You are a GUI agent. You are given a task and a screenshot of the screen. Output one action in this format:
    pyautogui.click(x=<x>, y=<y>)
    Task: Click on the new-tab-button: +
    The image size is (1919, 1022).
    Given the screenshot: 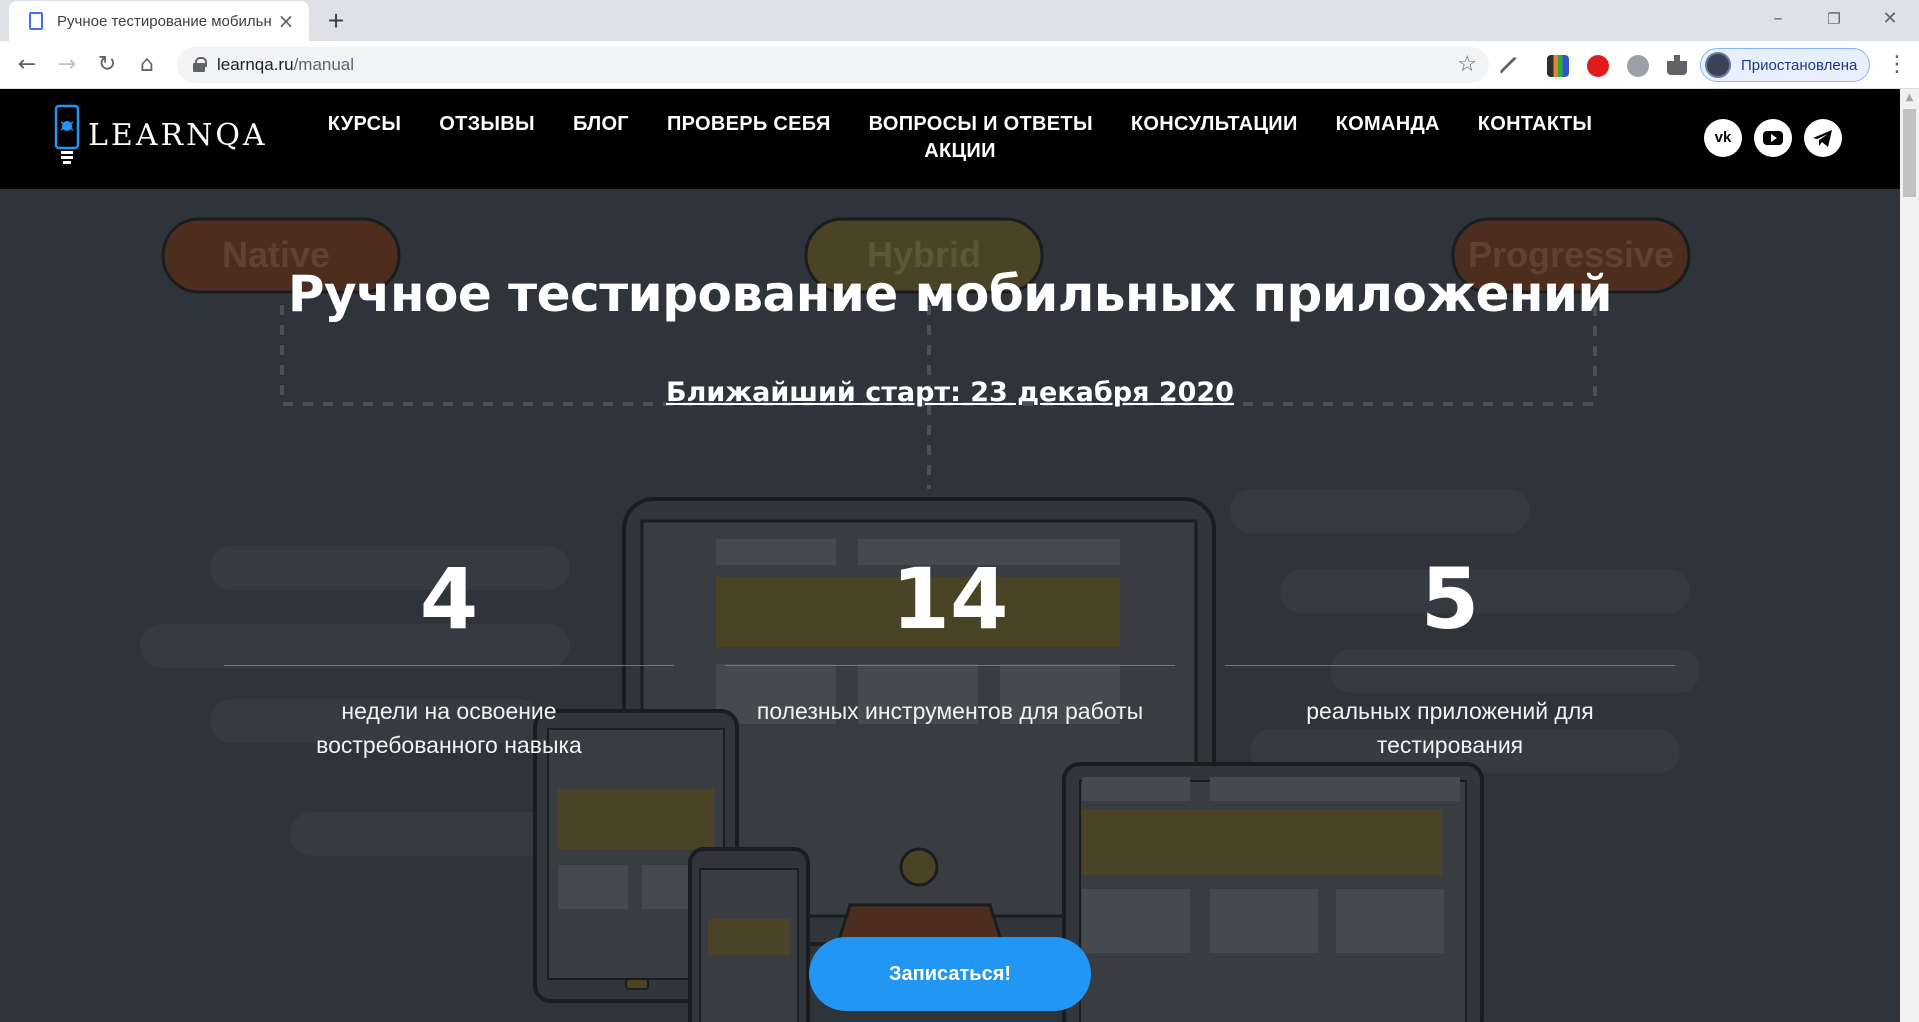 What is the action you would take?
    pyautogui.click(x=336, y=22)
    